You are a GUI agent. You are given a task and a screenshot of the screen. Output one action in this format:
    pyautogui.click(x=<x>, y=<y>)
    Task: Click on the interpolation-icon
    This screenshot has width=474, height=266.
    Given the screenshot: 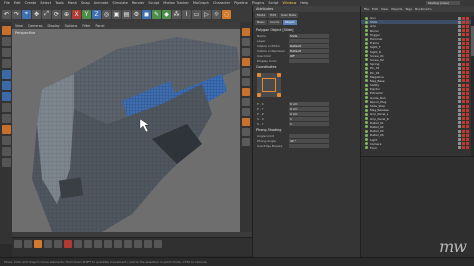 What is the action you would take?
    pyautogui.click(x=148, y=244)
    